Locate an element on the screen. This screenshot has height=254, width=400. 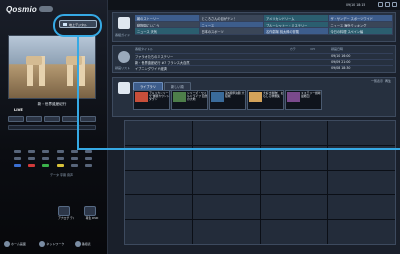
remote-blue-button is located at coordinates (17, 165).